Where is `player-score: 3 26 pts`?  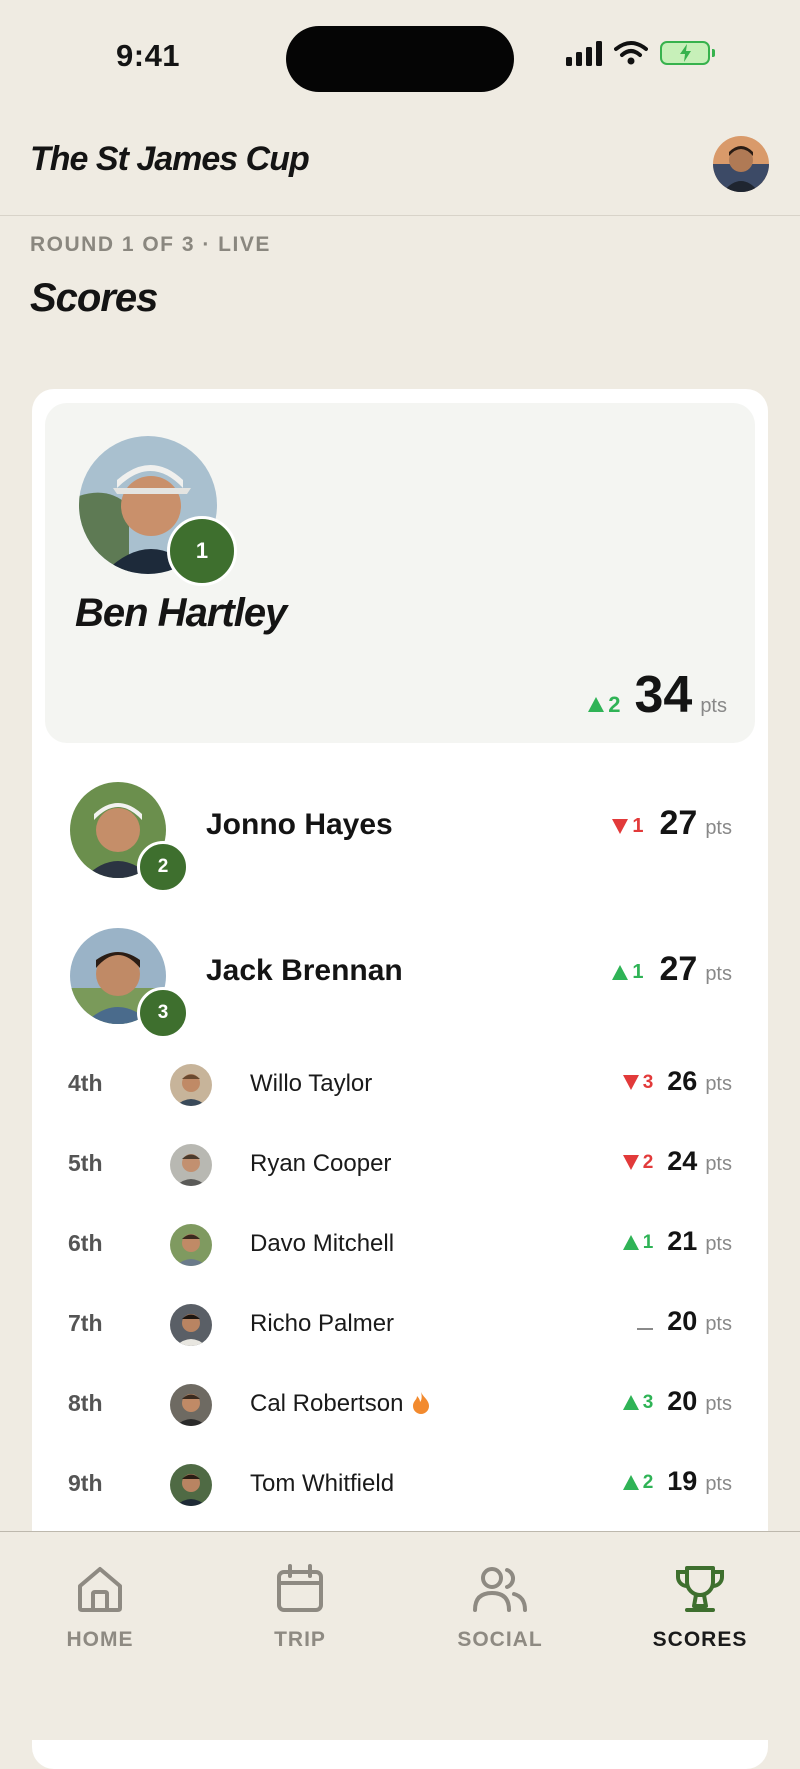
player-score: 3 26 pts is located at coordinates (677, 1081).